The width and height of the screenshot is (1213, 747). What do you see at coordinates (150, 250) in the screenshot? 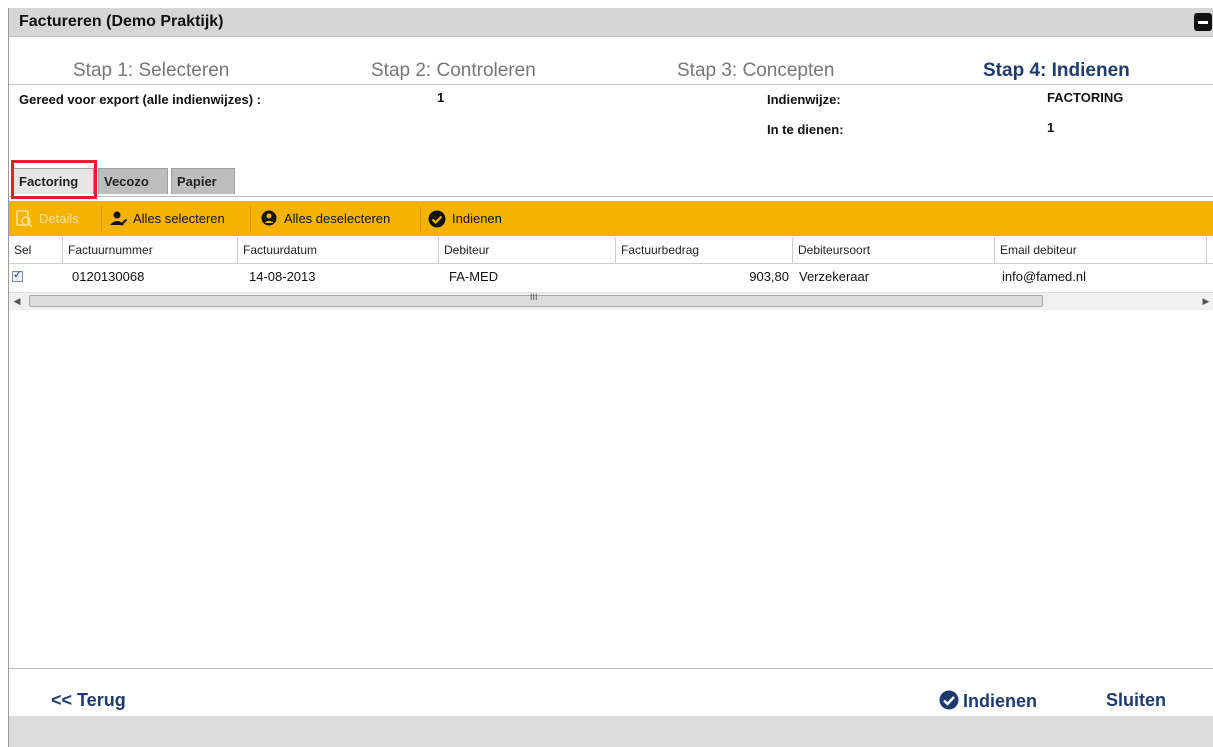
I see `column-header-invoice-number: Factuurnummer` at bounding box center [150, 250].